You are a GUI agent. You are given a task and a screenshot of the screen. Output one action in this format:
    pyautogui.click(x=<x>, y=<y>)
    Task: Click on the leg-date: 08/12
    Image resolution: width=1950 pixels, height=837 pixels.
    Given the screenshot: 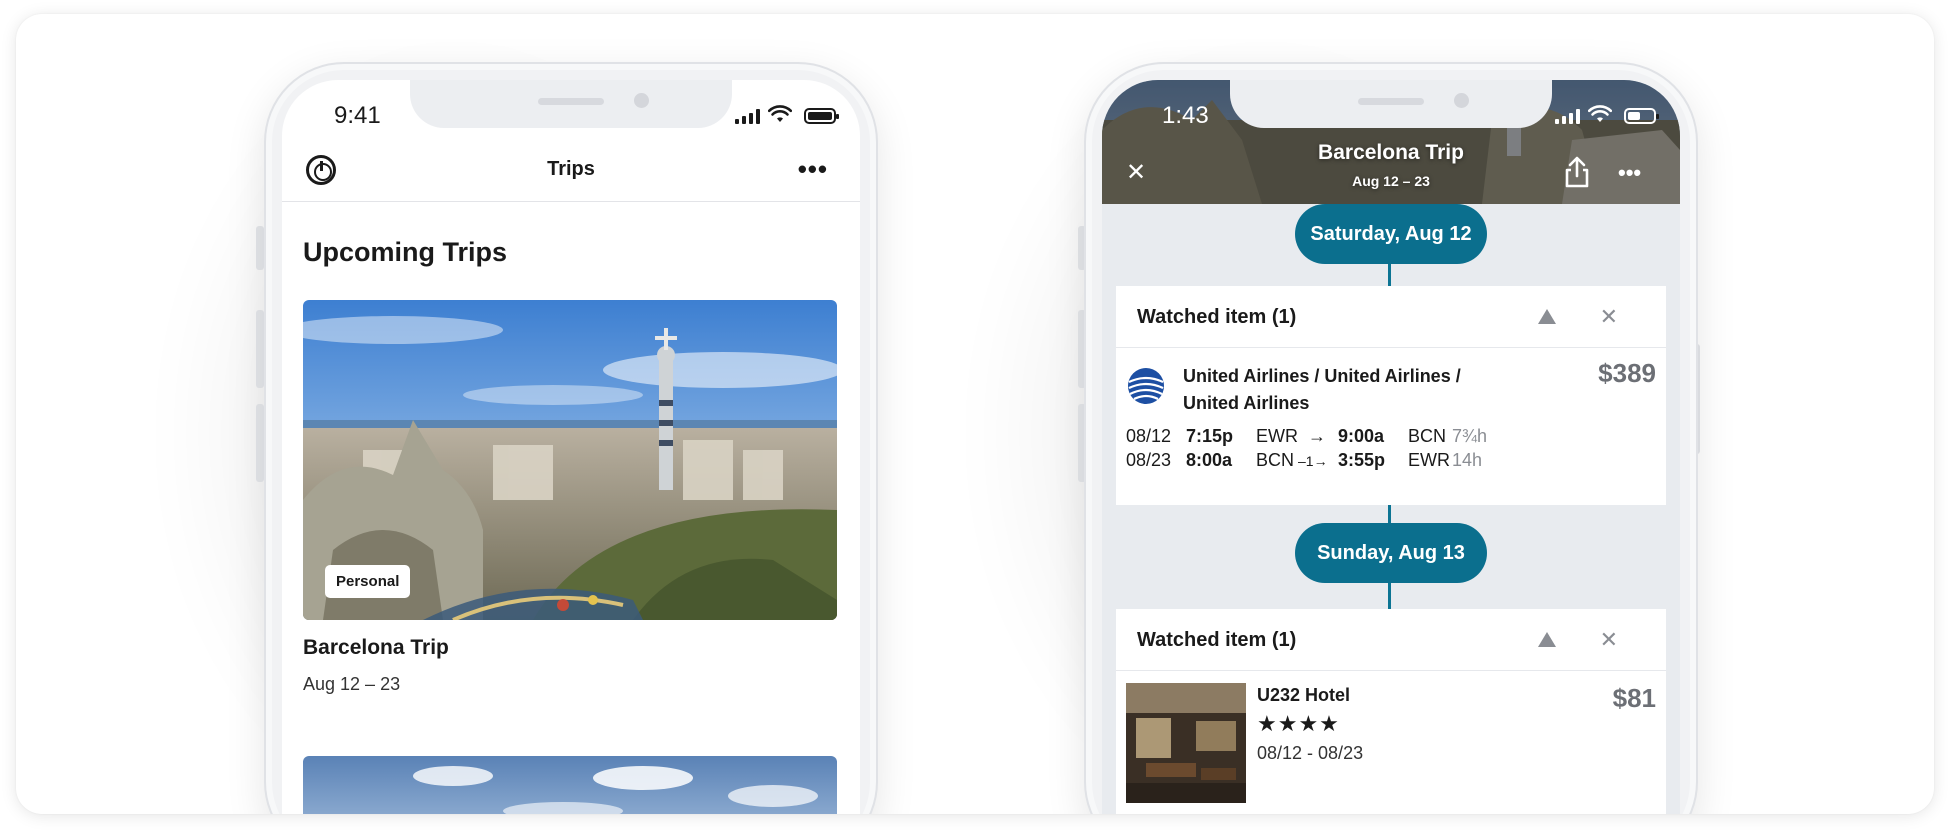 What is the action you would take?
    pyautogui.click(x=1149, y=436)
    